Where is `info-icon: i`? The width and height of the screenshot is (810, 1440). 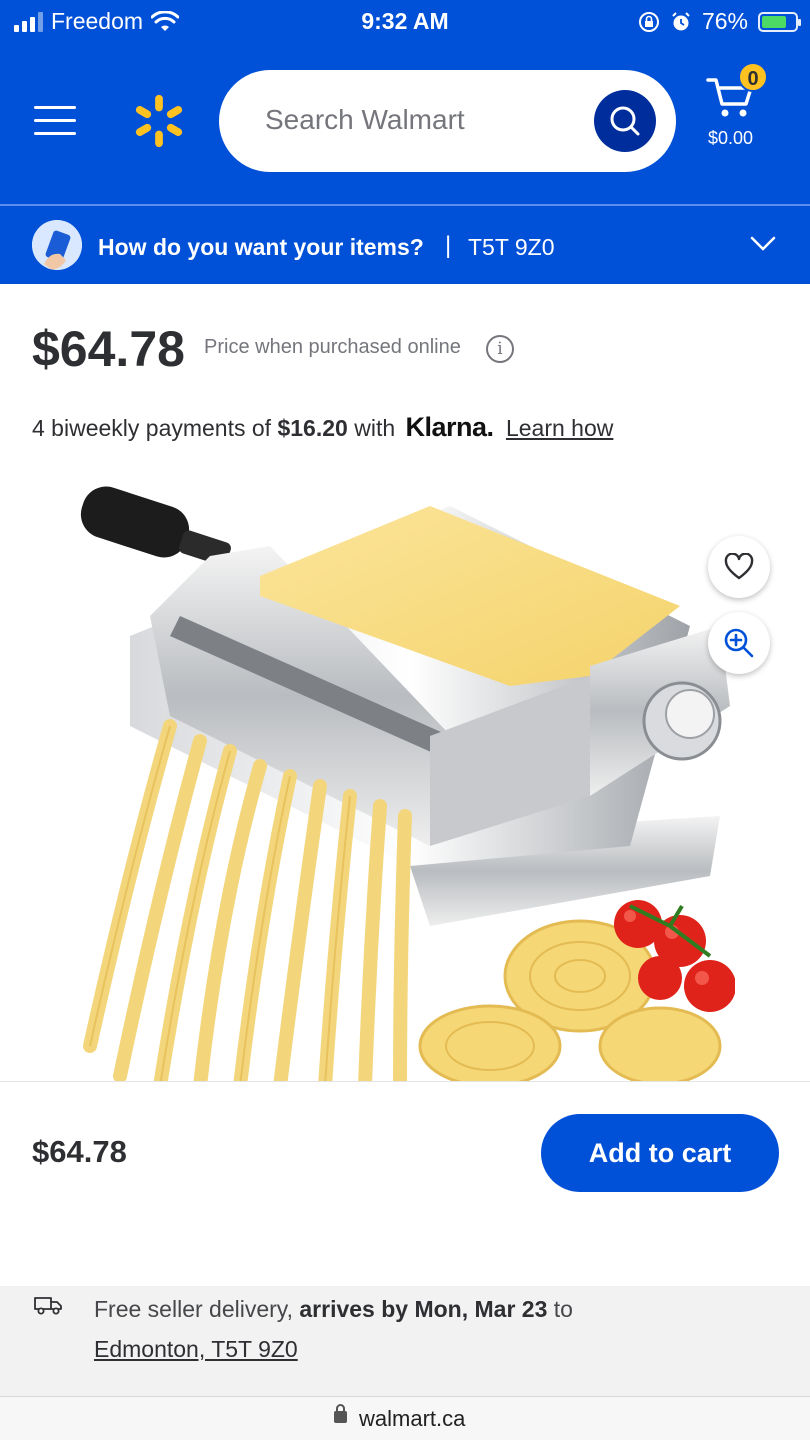 info-icon: i is located at coordinates (500, 349).